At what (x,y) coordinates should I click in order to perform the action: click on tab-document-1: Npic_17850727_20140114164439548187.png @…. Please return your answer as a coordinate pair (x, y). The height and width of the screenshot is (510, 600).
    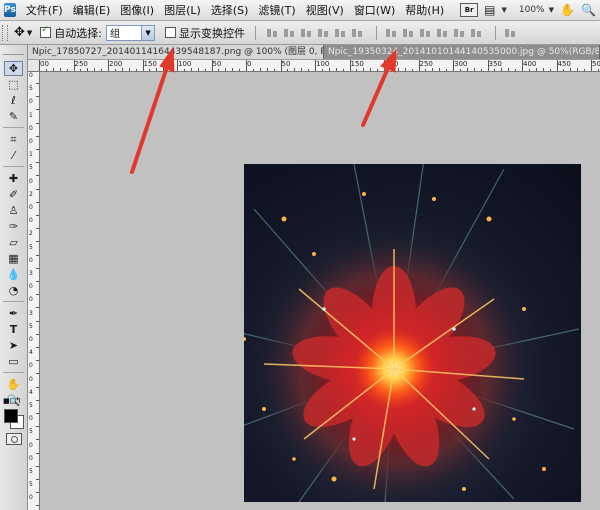
    Looking at the image, I should click on (176, 52).